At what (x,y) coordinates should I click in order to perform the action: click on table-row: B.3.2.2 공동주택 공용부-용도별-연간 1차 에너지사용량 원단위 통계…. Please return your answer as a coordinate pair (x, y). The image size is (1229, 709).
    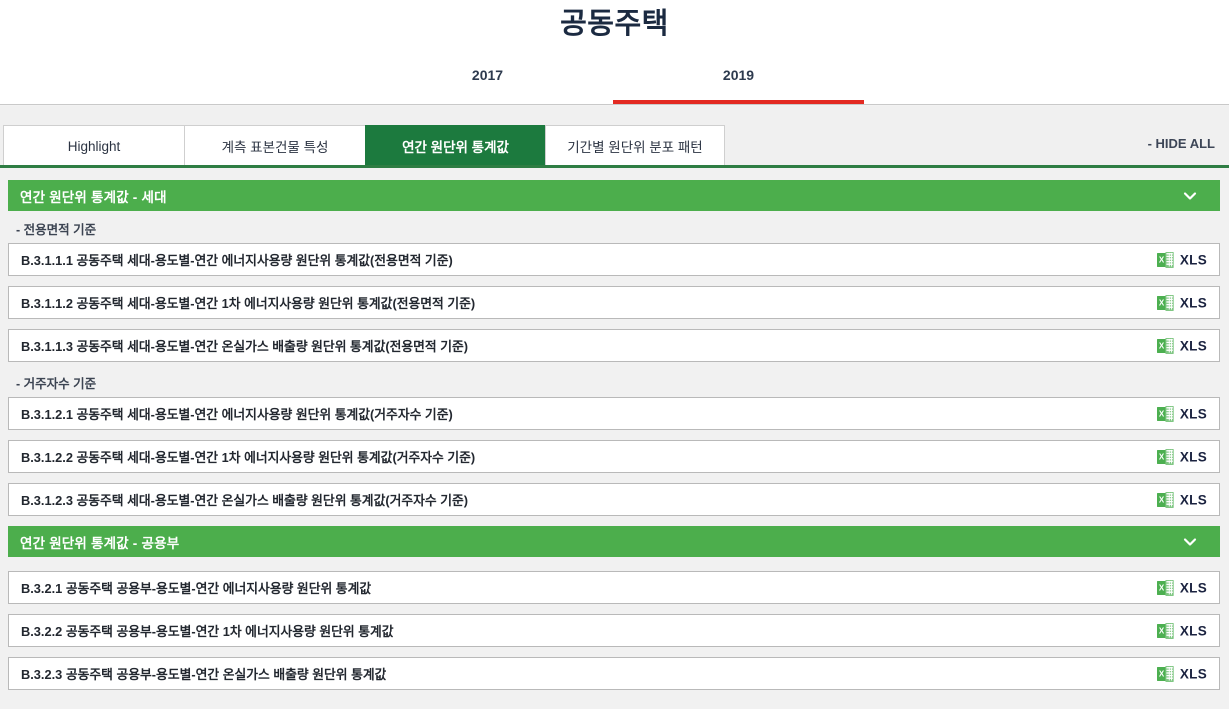
    Looking at the image, I should click on (614, 630).